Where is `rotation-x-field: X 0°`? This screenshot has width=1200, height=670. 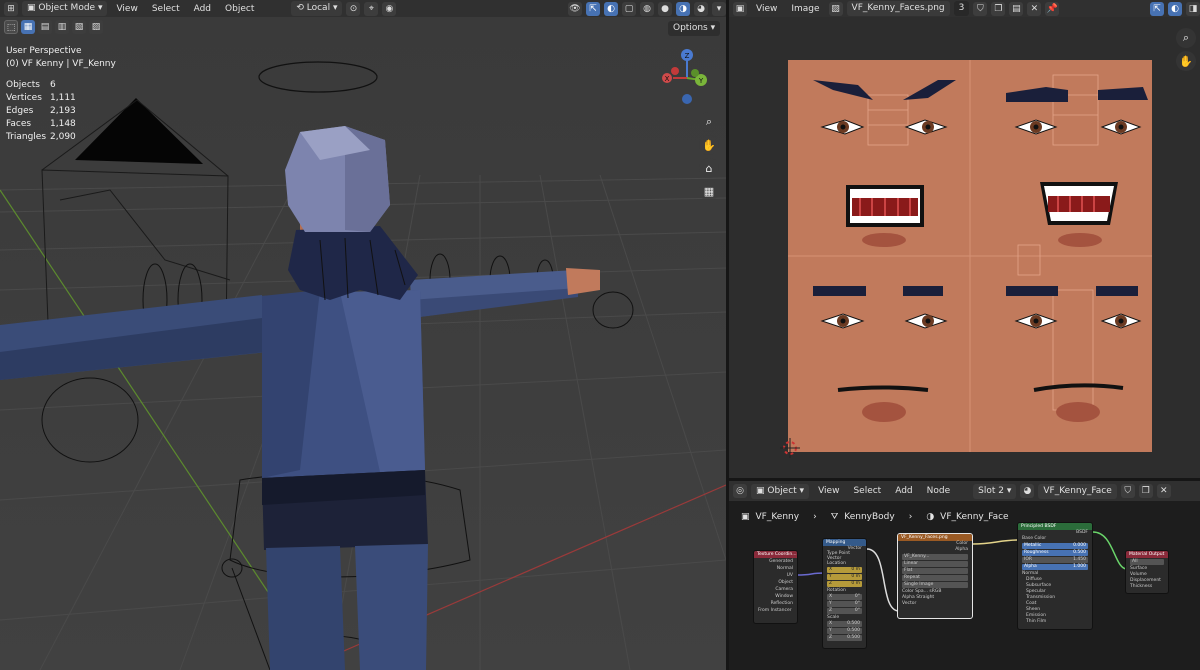 rotation-x-field: X 0° is located at coordinates (844, 597).